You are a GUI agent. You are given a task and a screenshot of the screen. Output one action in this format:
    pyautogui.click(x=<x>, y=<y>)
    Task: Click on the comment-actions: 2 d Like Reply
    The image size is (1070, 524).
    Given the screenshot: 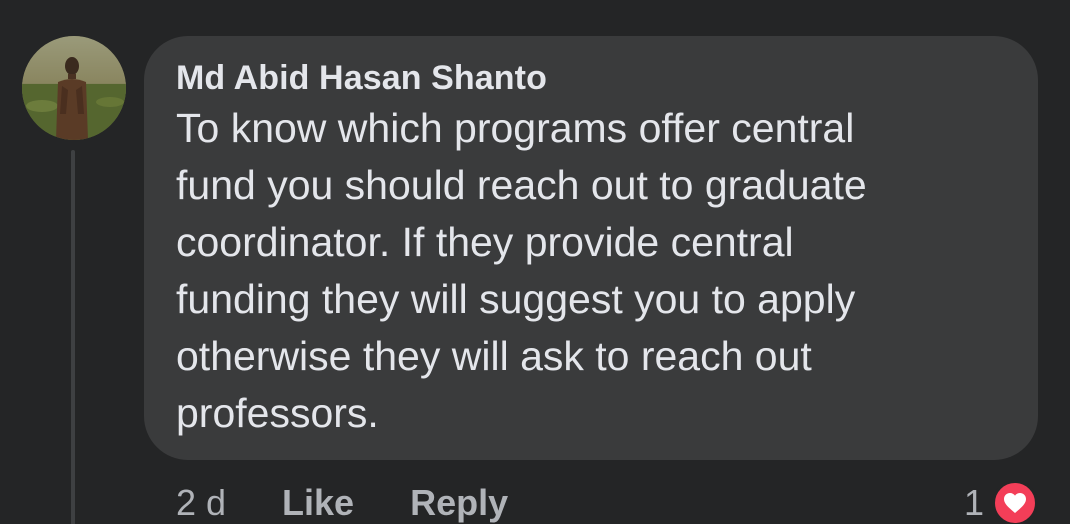 What is the action you would take?
    pyautogui.click(x=370, y=501)
    